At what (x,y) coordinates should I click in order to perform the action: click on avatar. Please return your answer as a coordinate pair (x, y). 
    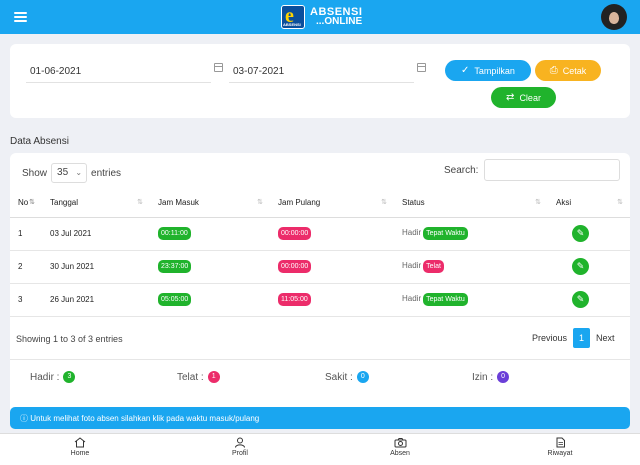
    Looking at the image, I should click on (614, 17).